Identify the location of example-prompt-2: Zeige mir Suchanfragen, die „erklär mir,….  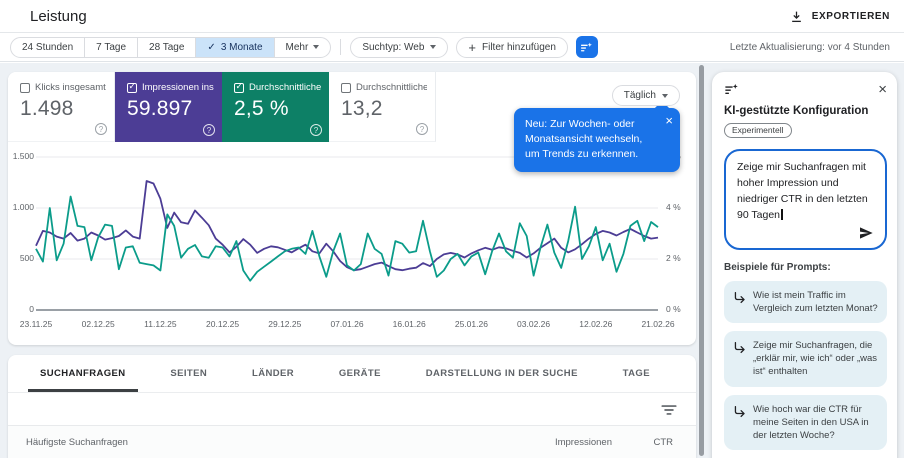
(805, 359).